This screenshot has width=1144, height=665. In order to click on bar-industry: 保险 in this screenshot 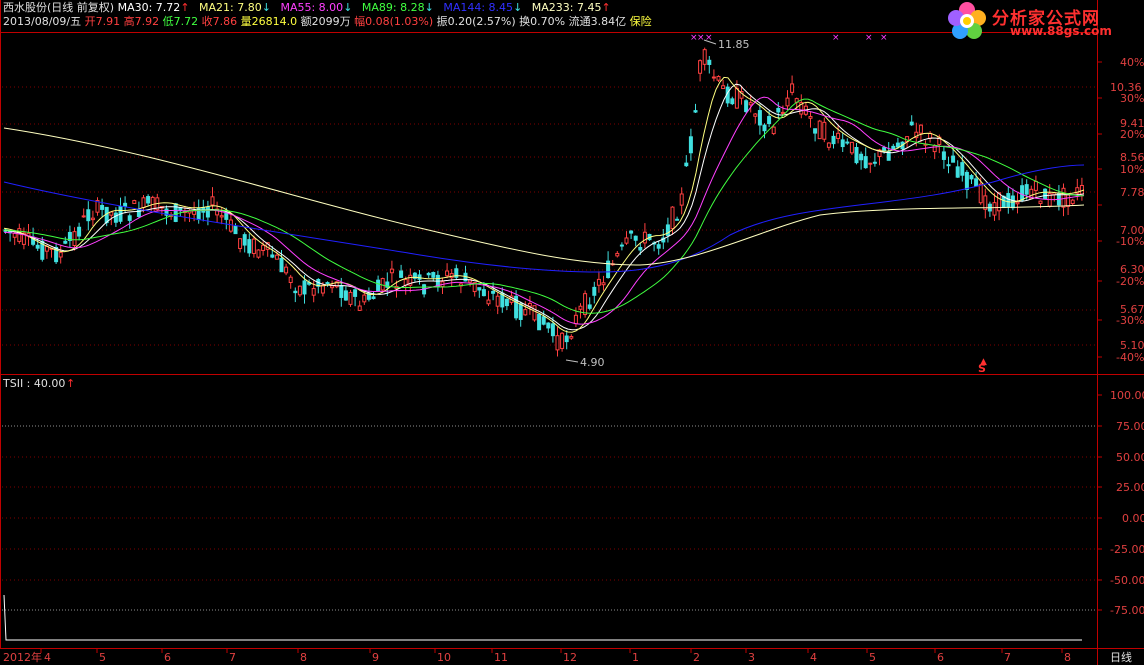, I will do `click(641, 21)`.